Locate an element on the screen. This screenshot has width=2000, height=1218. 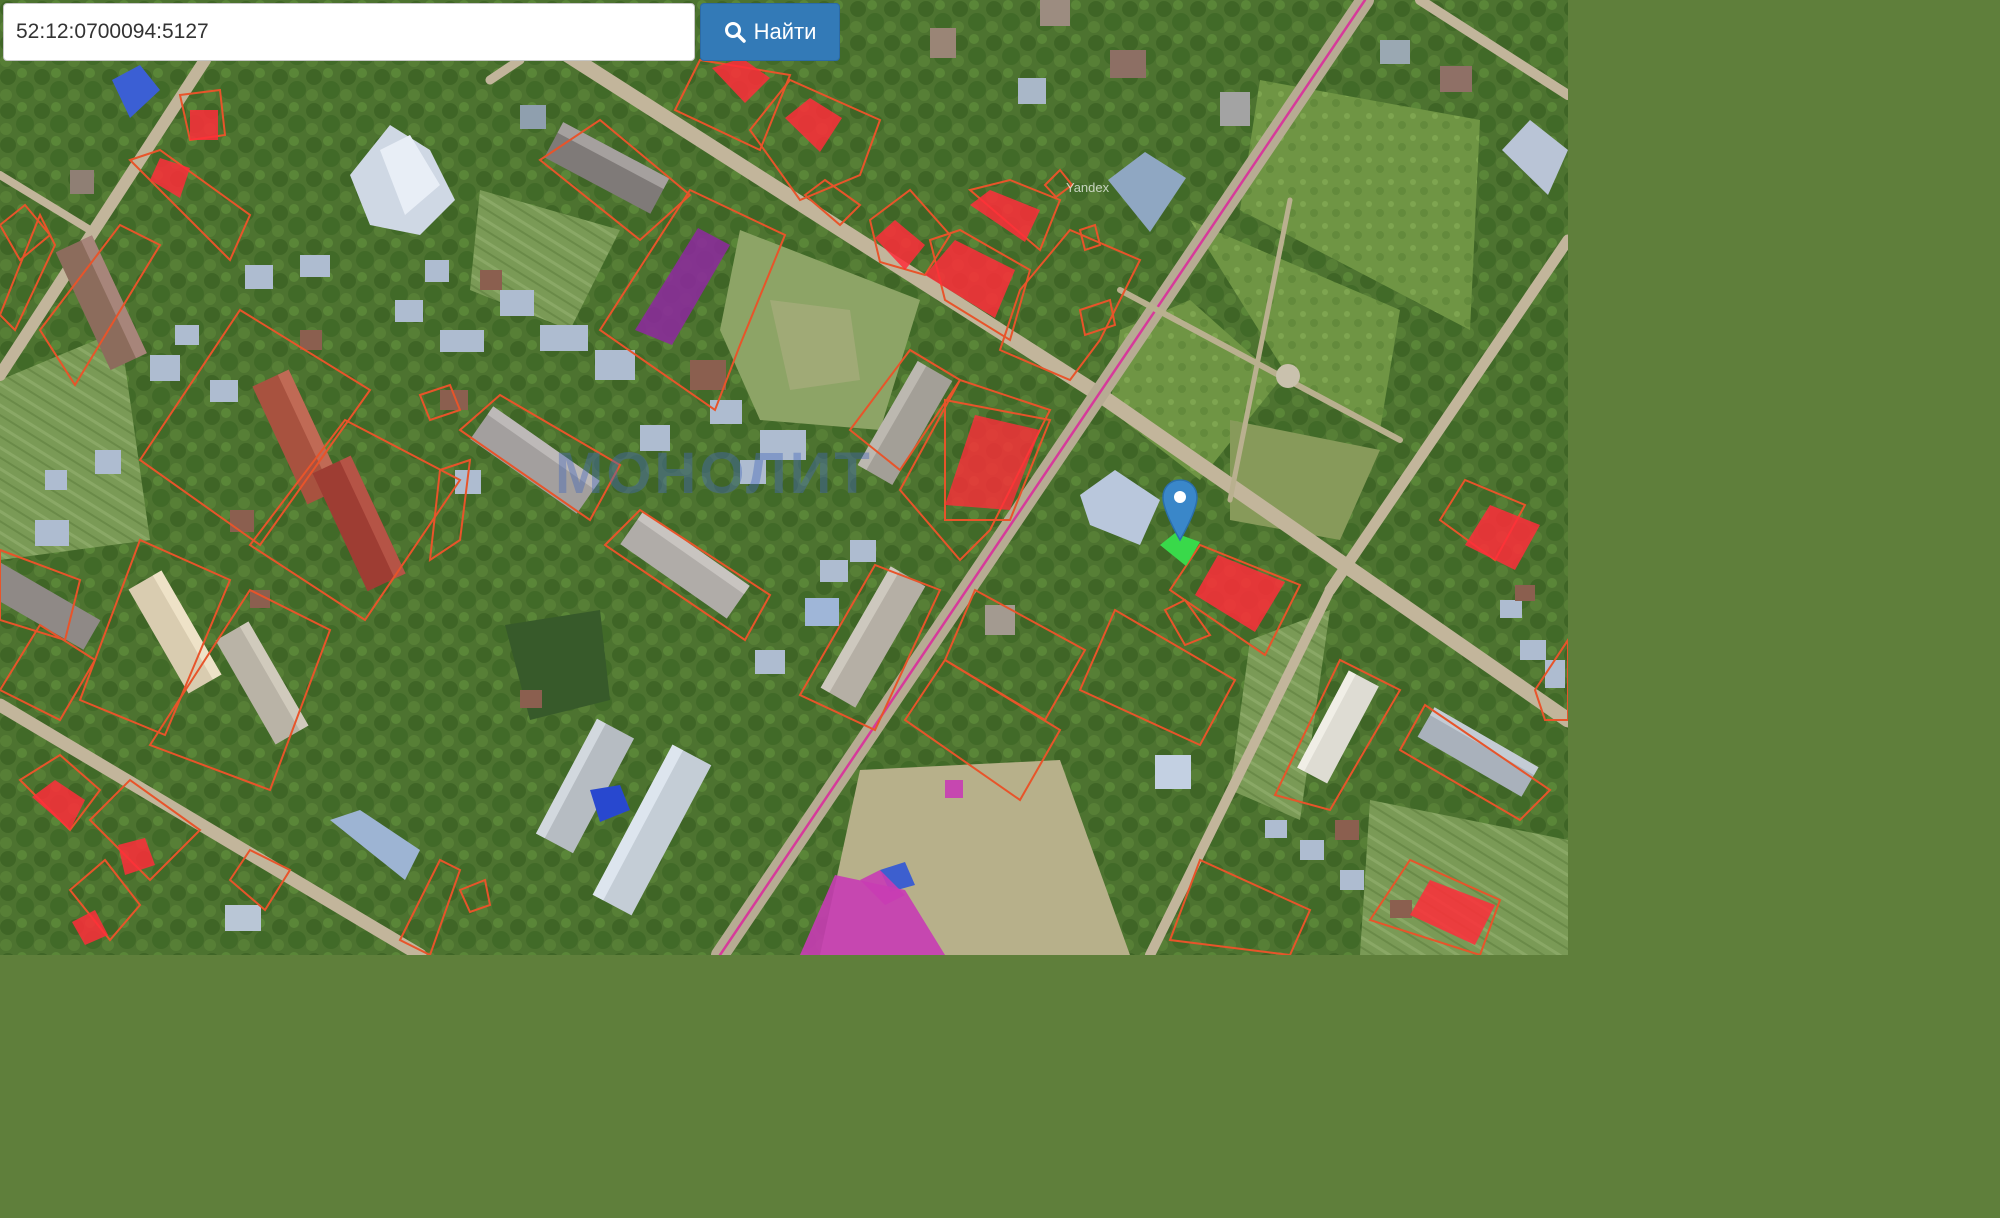
search-button: Найти is located at coordinates (770, 32).